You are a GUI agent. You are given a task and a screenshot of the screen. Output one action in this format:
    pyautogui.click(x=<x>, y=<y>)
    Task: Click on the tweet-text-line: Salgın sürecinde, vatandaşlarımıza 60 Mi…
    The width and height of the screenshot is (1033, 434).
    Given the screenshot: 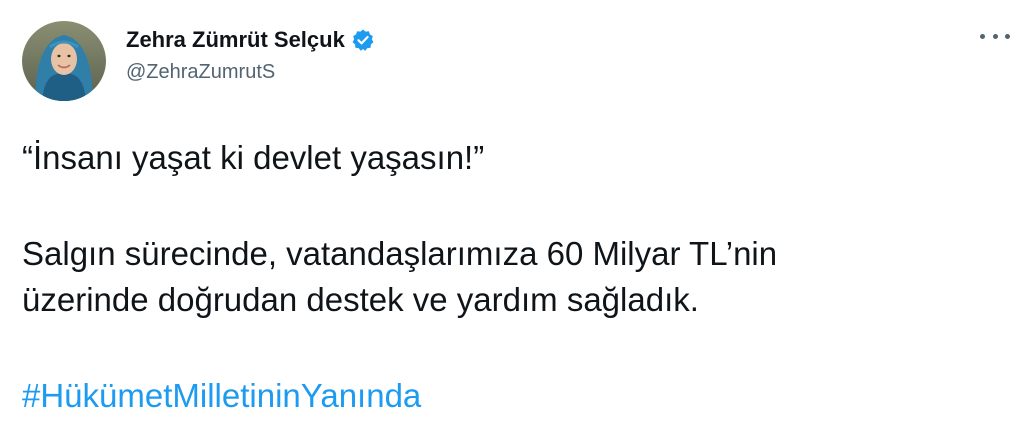 What is the action you would take?
    pyautogui.click(x=400, y=253)
    